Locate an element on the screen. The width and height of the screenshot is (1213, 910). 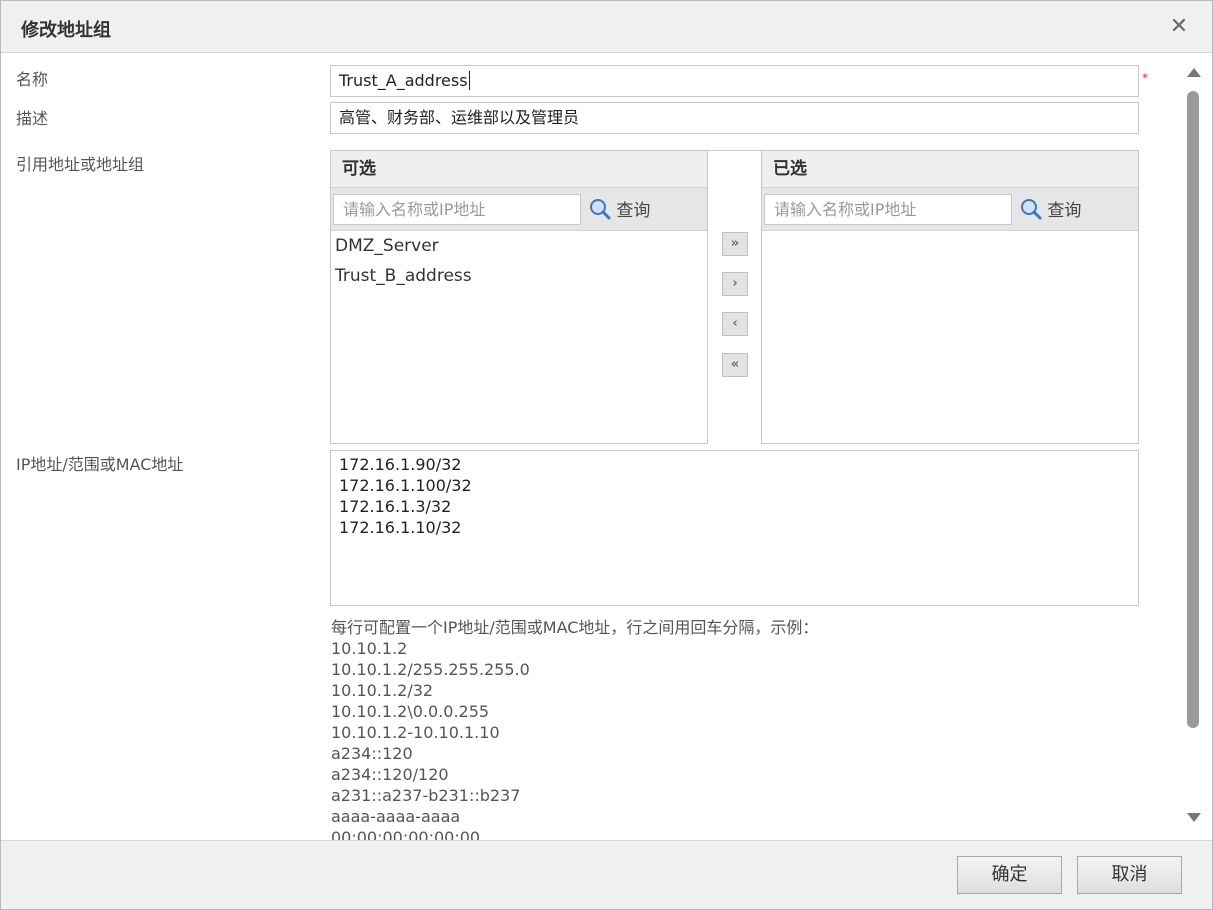
ip-label: IP地址/范围或MAC地址 is located at coordinates (100, 464).